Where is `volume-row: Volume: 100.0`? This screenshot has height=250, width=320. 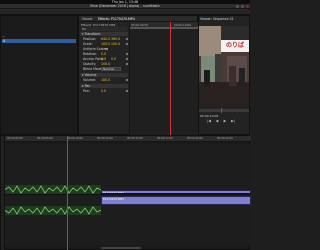
volume-row: Volume: 100.0 is located at coordinates (106, 80).